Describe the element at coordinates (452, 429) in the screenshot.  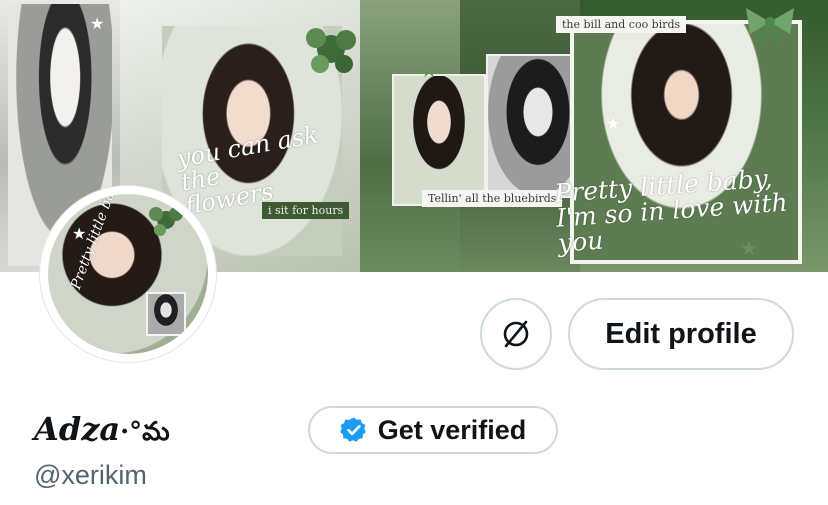
I see `get-verified-label: Get verified` at that location.